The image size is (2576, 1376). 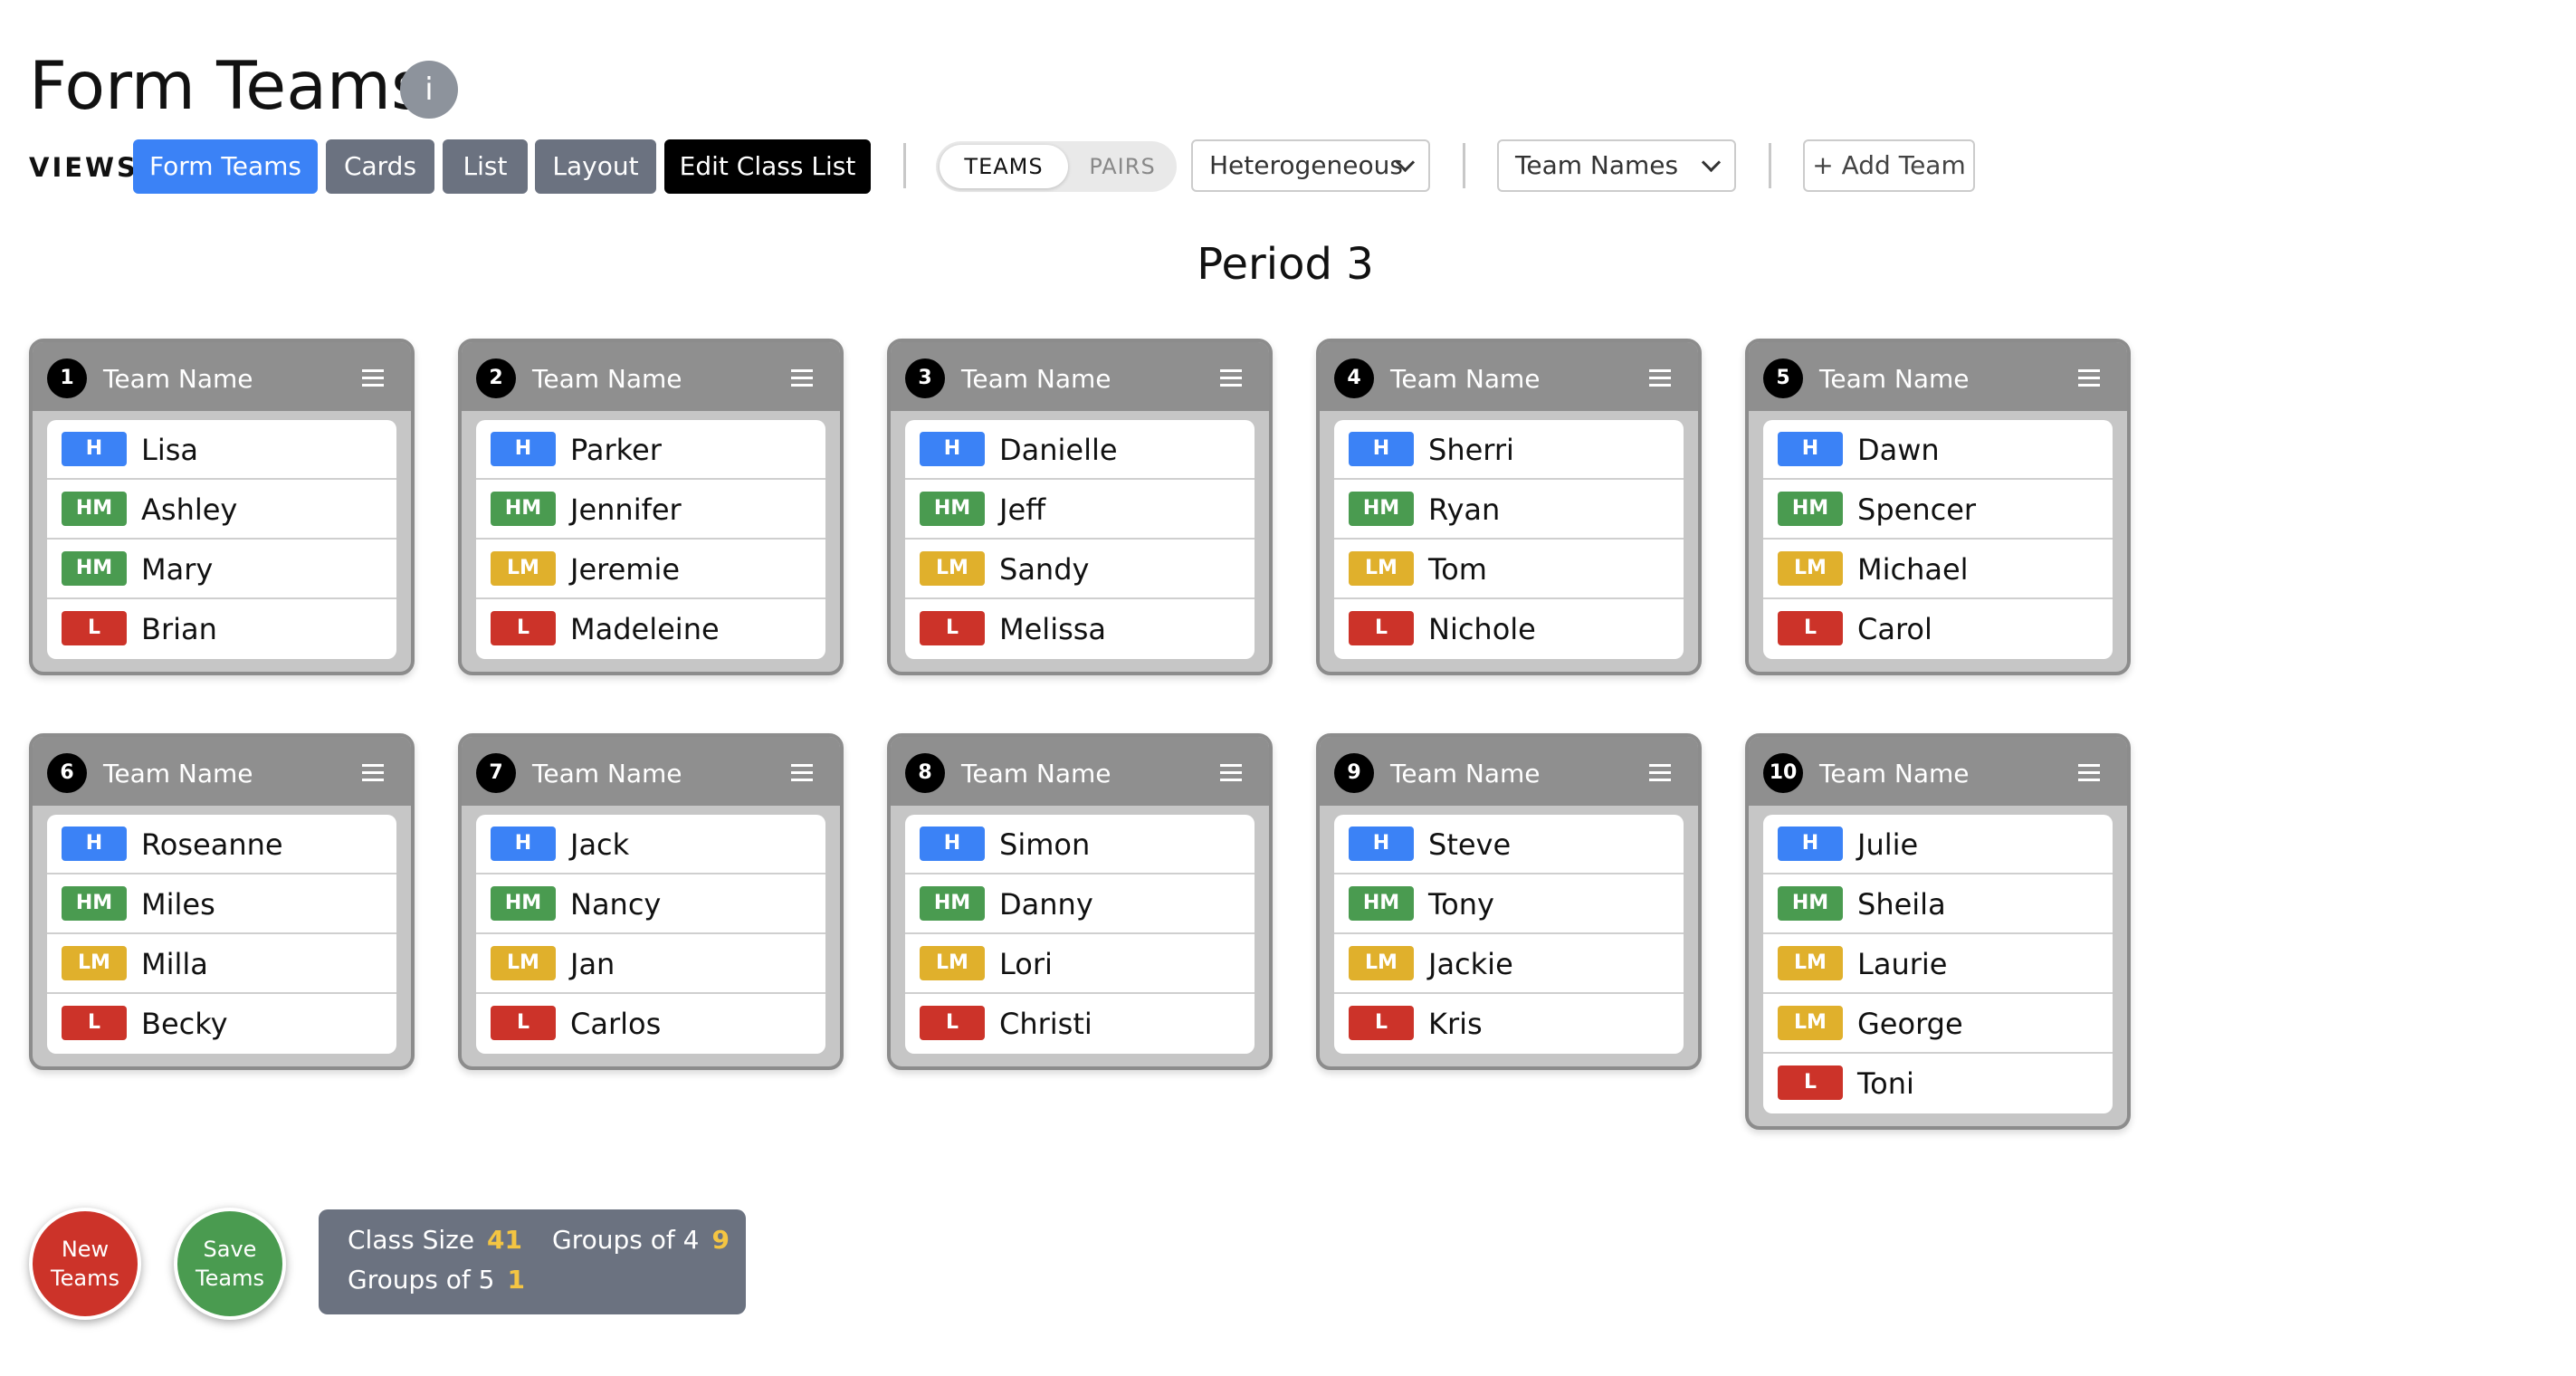 I want to click on team-member-row: HM Ashley, so click(x=221, y=510).